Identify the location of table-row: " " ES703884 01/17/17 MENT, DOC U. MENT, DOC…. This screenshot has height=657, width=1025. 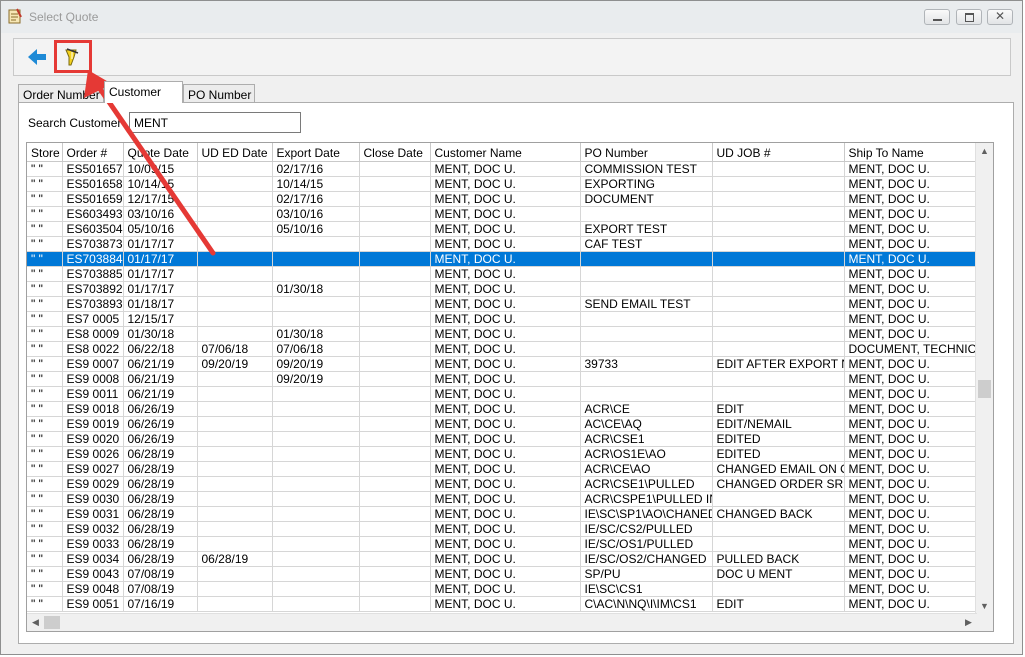
(502, 259).